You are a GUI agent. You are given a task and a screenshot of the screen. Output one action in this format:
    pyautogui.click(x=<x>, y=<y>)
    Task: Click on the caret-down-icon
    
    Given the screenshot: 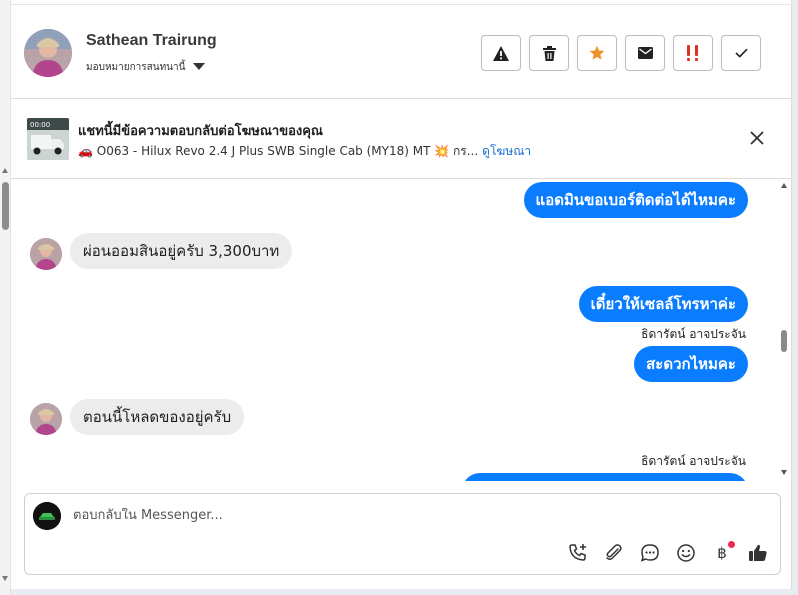 What is the action you would take?
    pyautogui.click(x=199, y=66)
    